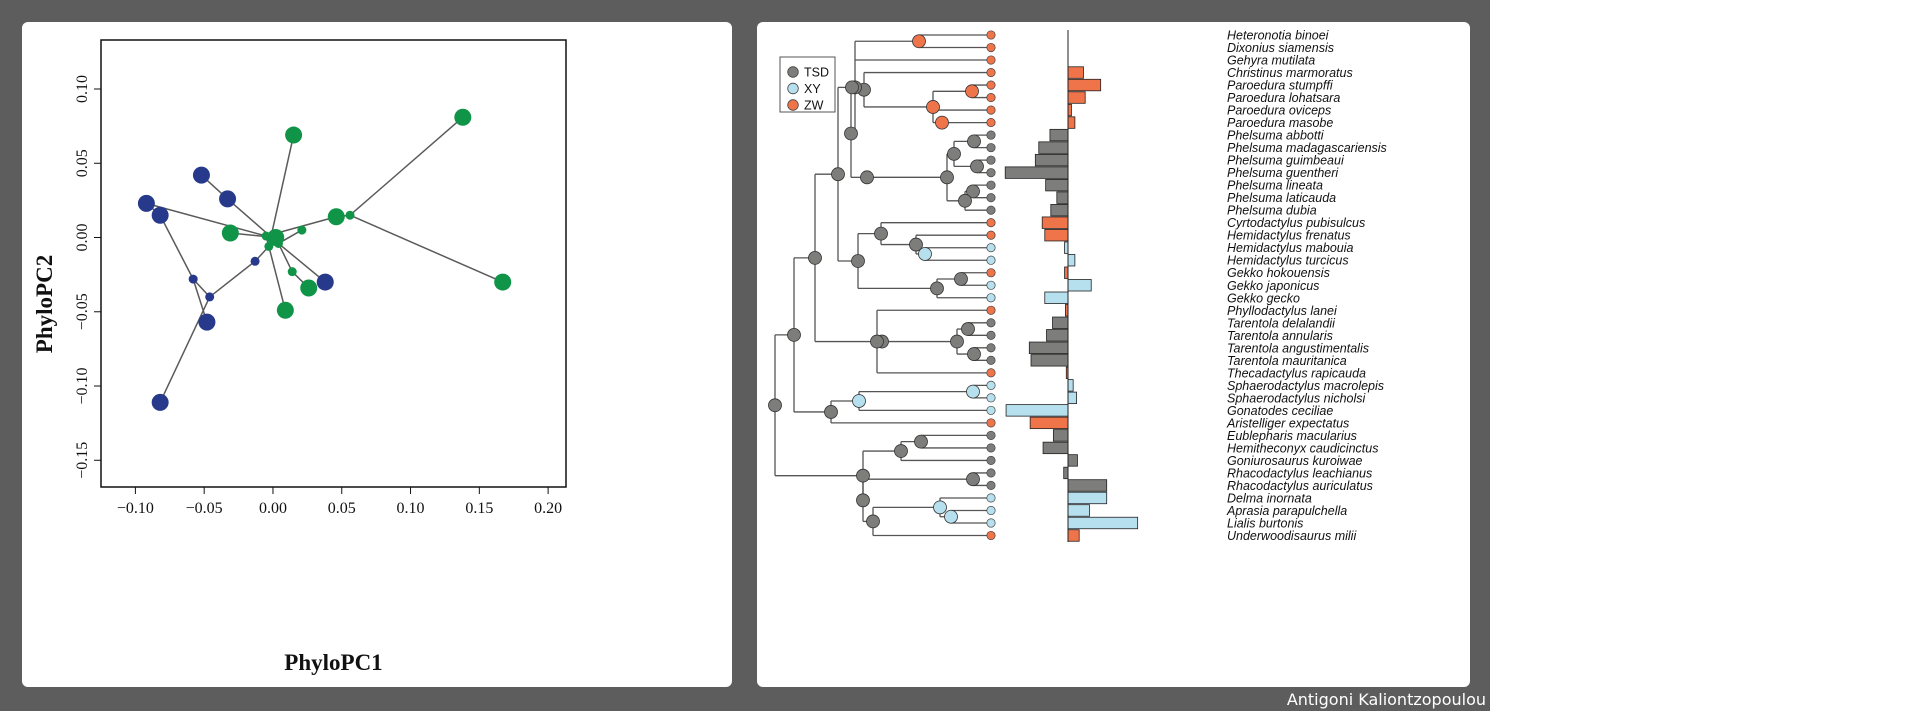 The image size is (1914, 711). I want to click on legend-label: XY, so click(812, 89).